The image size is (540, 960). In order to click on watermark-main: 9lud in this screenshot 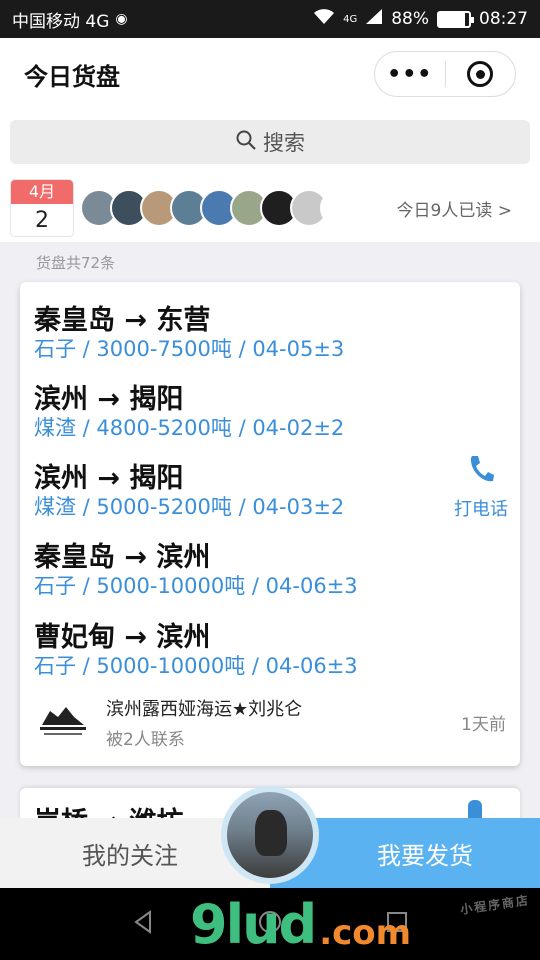, I will do `click(253, 924)`.